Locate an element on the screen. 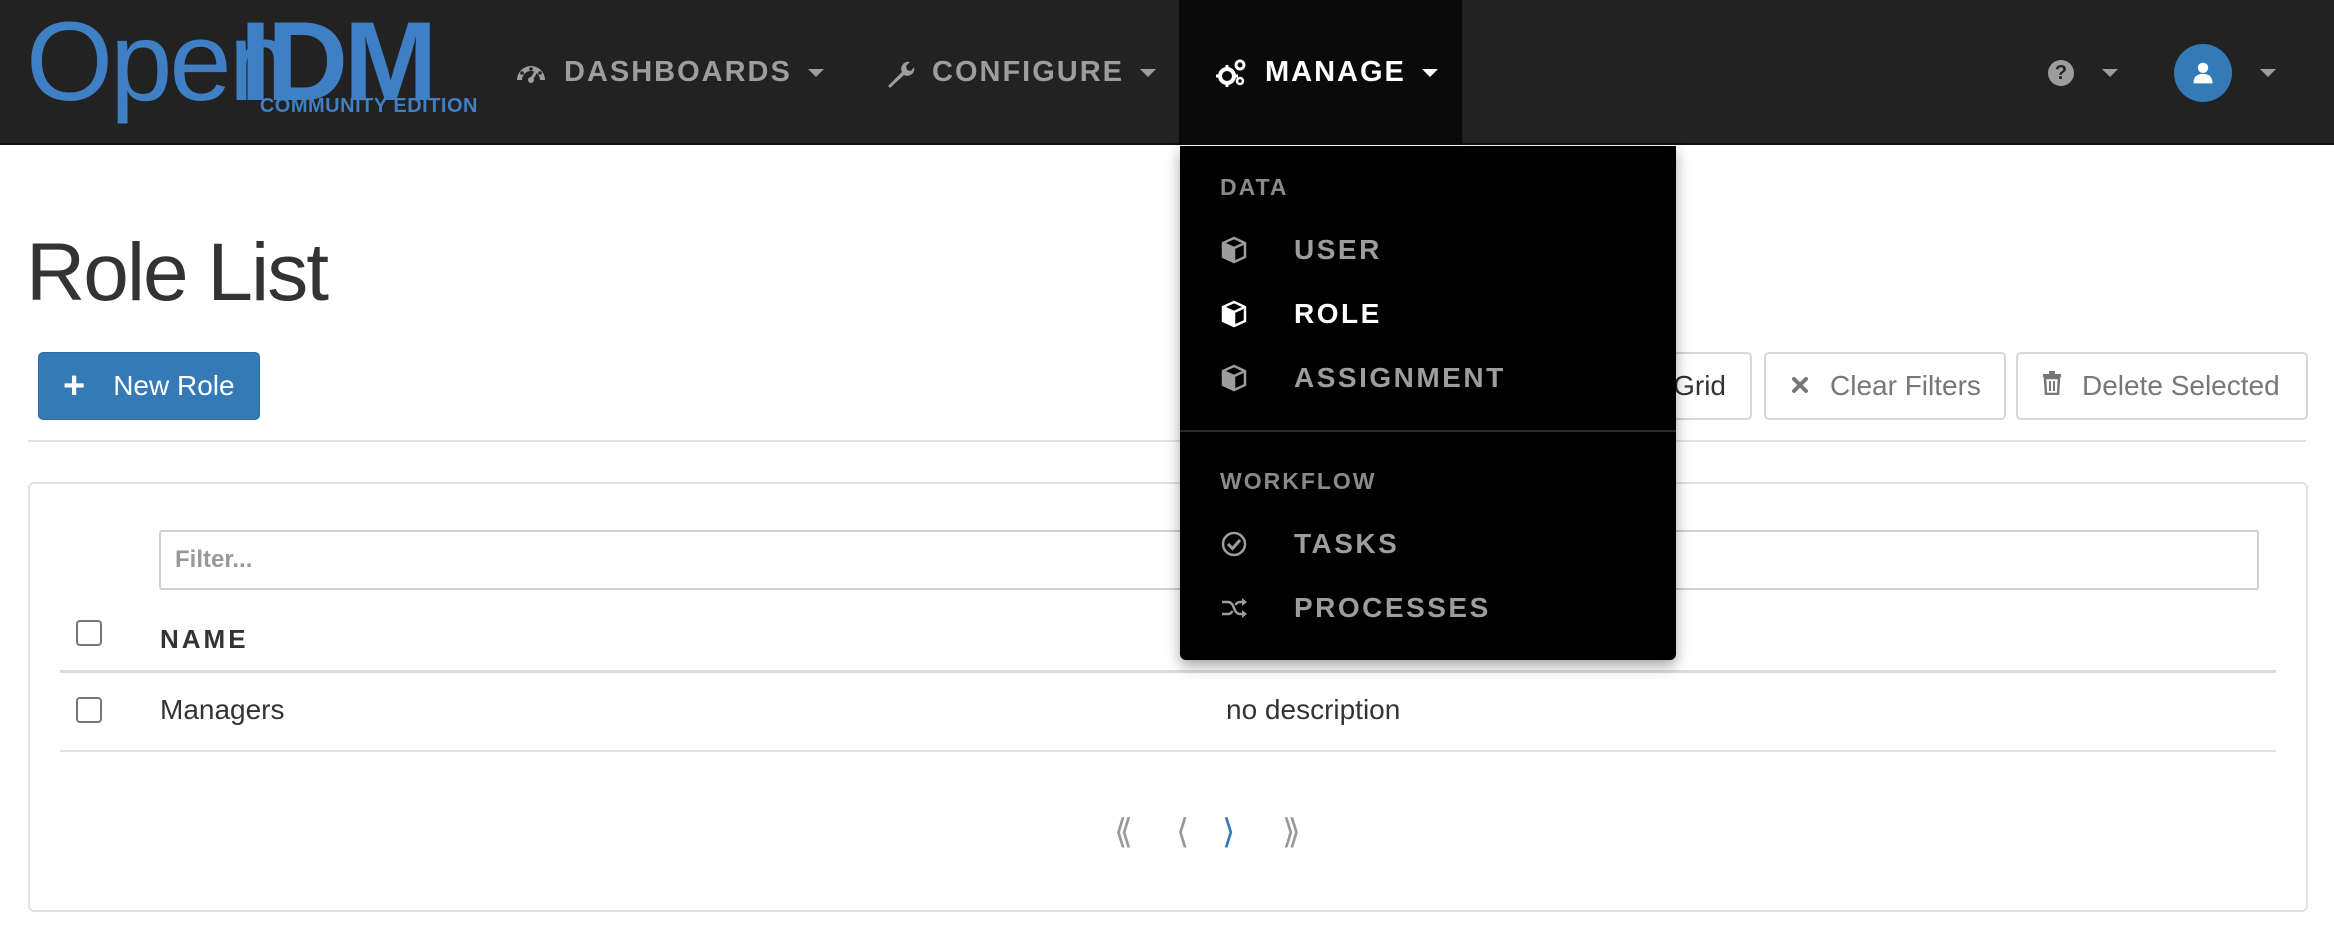  menu-item-user: USER is located at coordinates (1301, 250).